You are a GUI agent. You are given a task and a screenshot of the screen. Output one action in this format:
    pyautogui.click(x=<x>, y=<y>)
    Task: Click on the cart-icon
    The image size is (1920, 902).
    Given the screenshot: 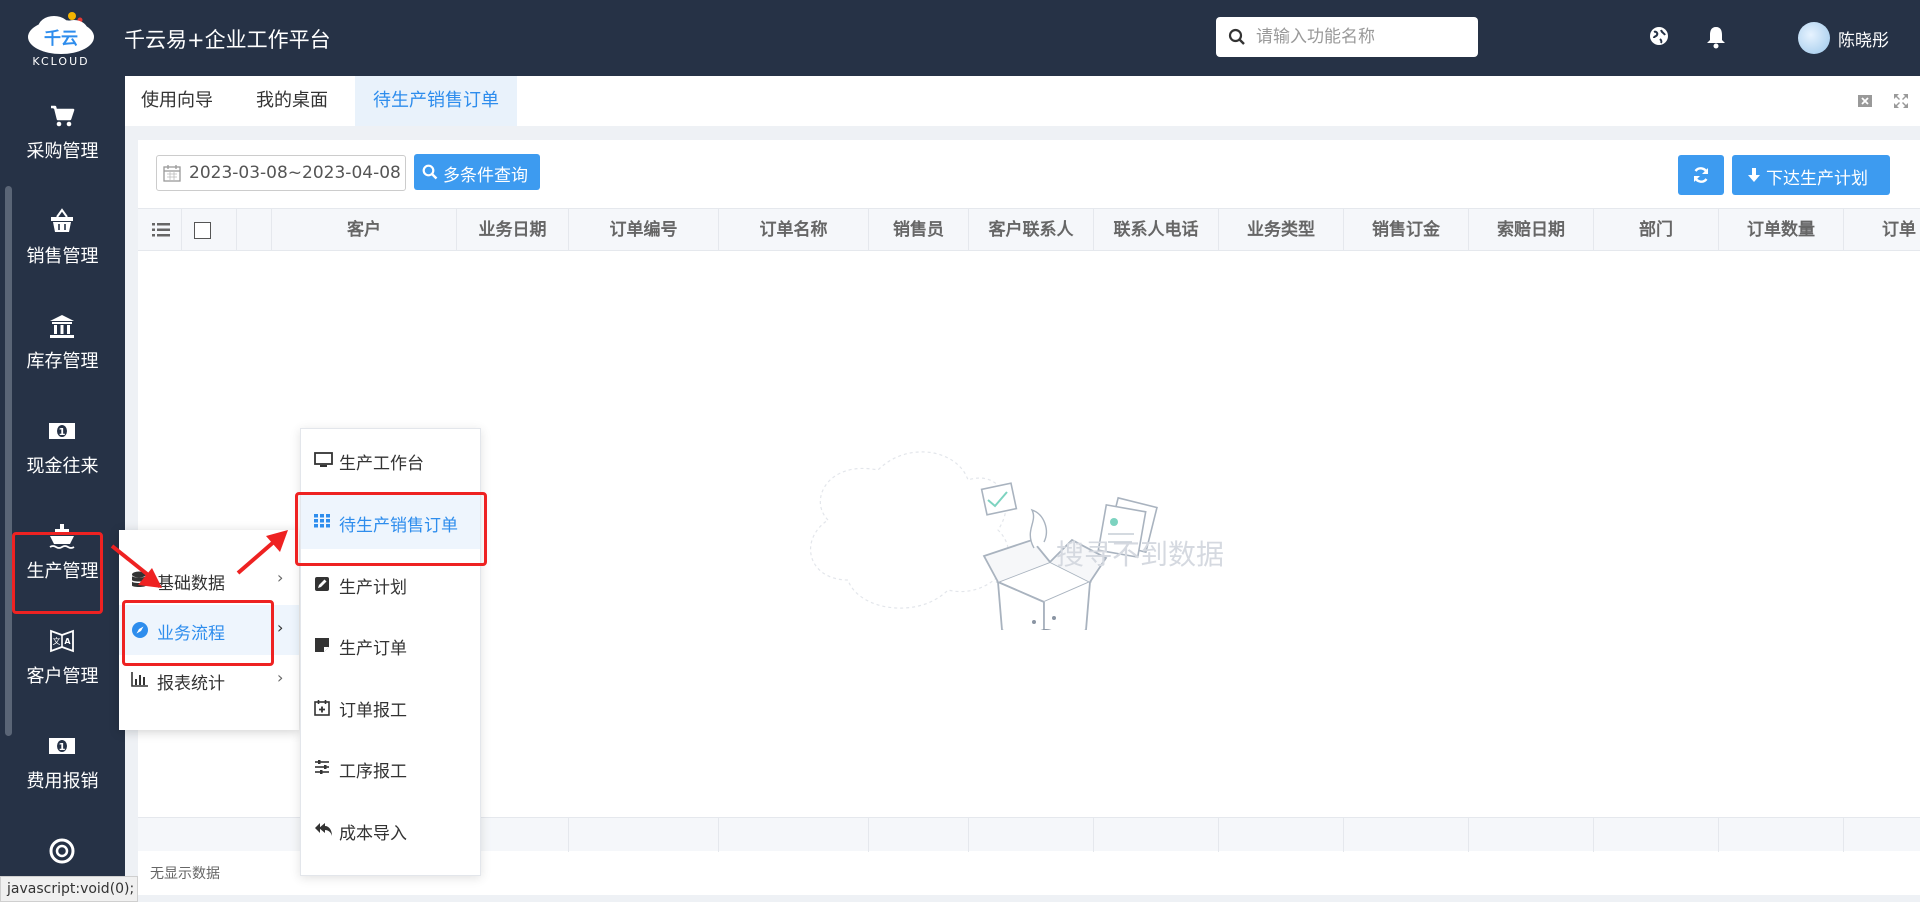 What is the action you would take?
    pyautogui.click(x=63, y=116)
    